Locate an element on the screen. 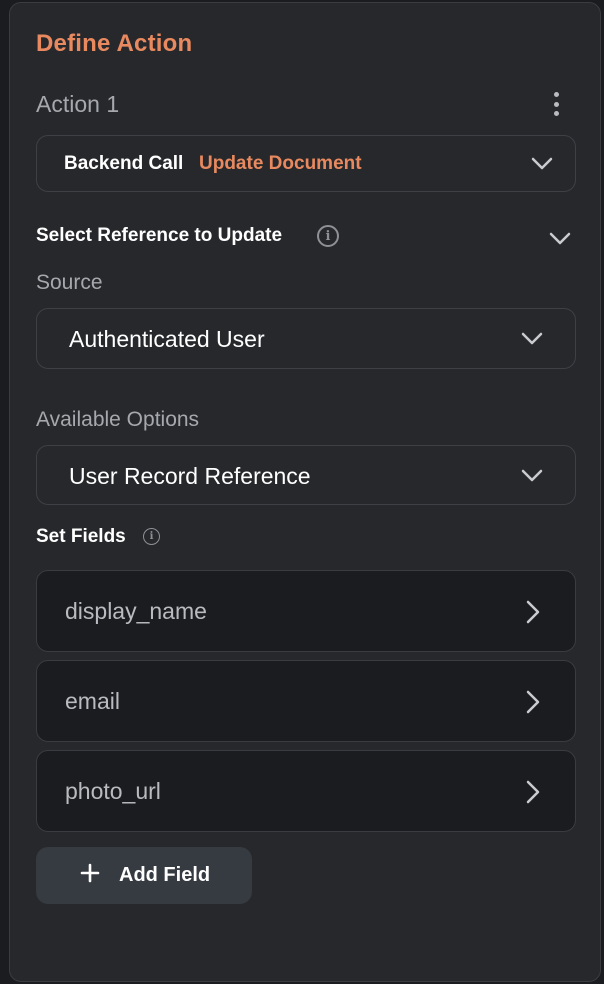  source-label: Source is located at coordinates (69, 282).